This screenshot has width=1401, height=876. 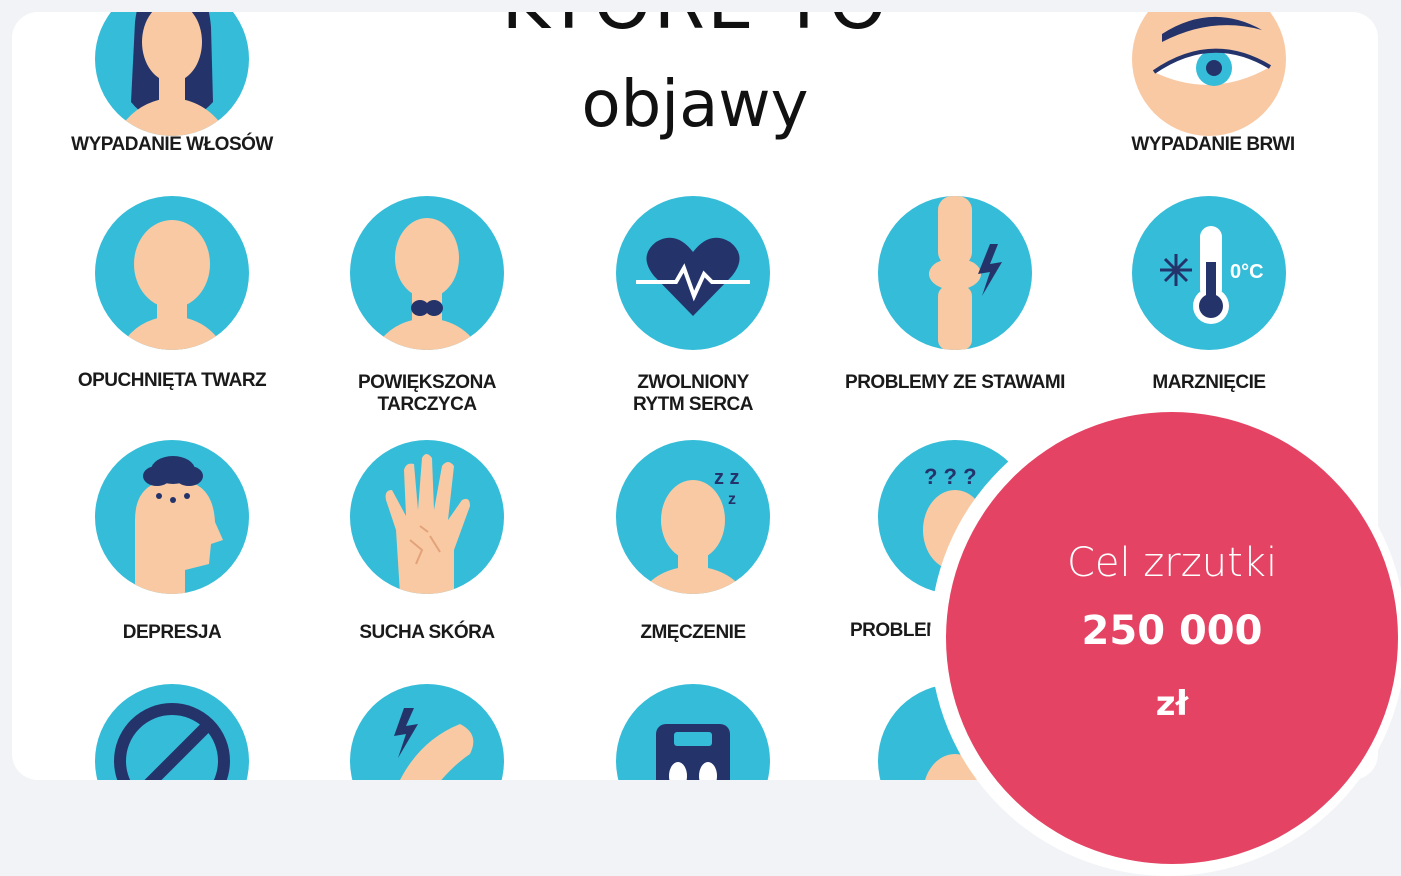 What do you see at coordinates (693, 732) in the screenshot?
I see `weight-scale-icon` at bounding box center [693, 732].